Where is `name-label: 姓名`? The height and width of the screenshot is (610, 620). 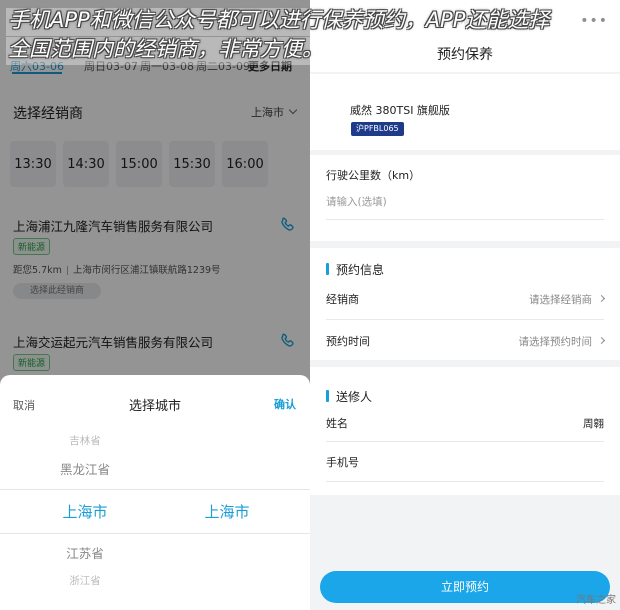 name-label: 姓名 is located at coordinates (337, 423).